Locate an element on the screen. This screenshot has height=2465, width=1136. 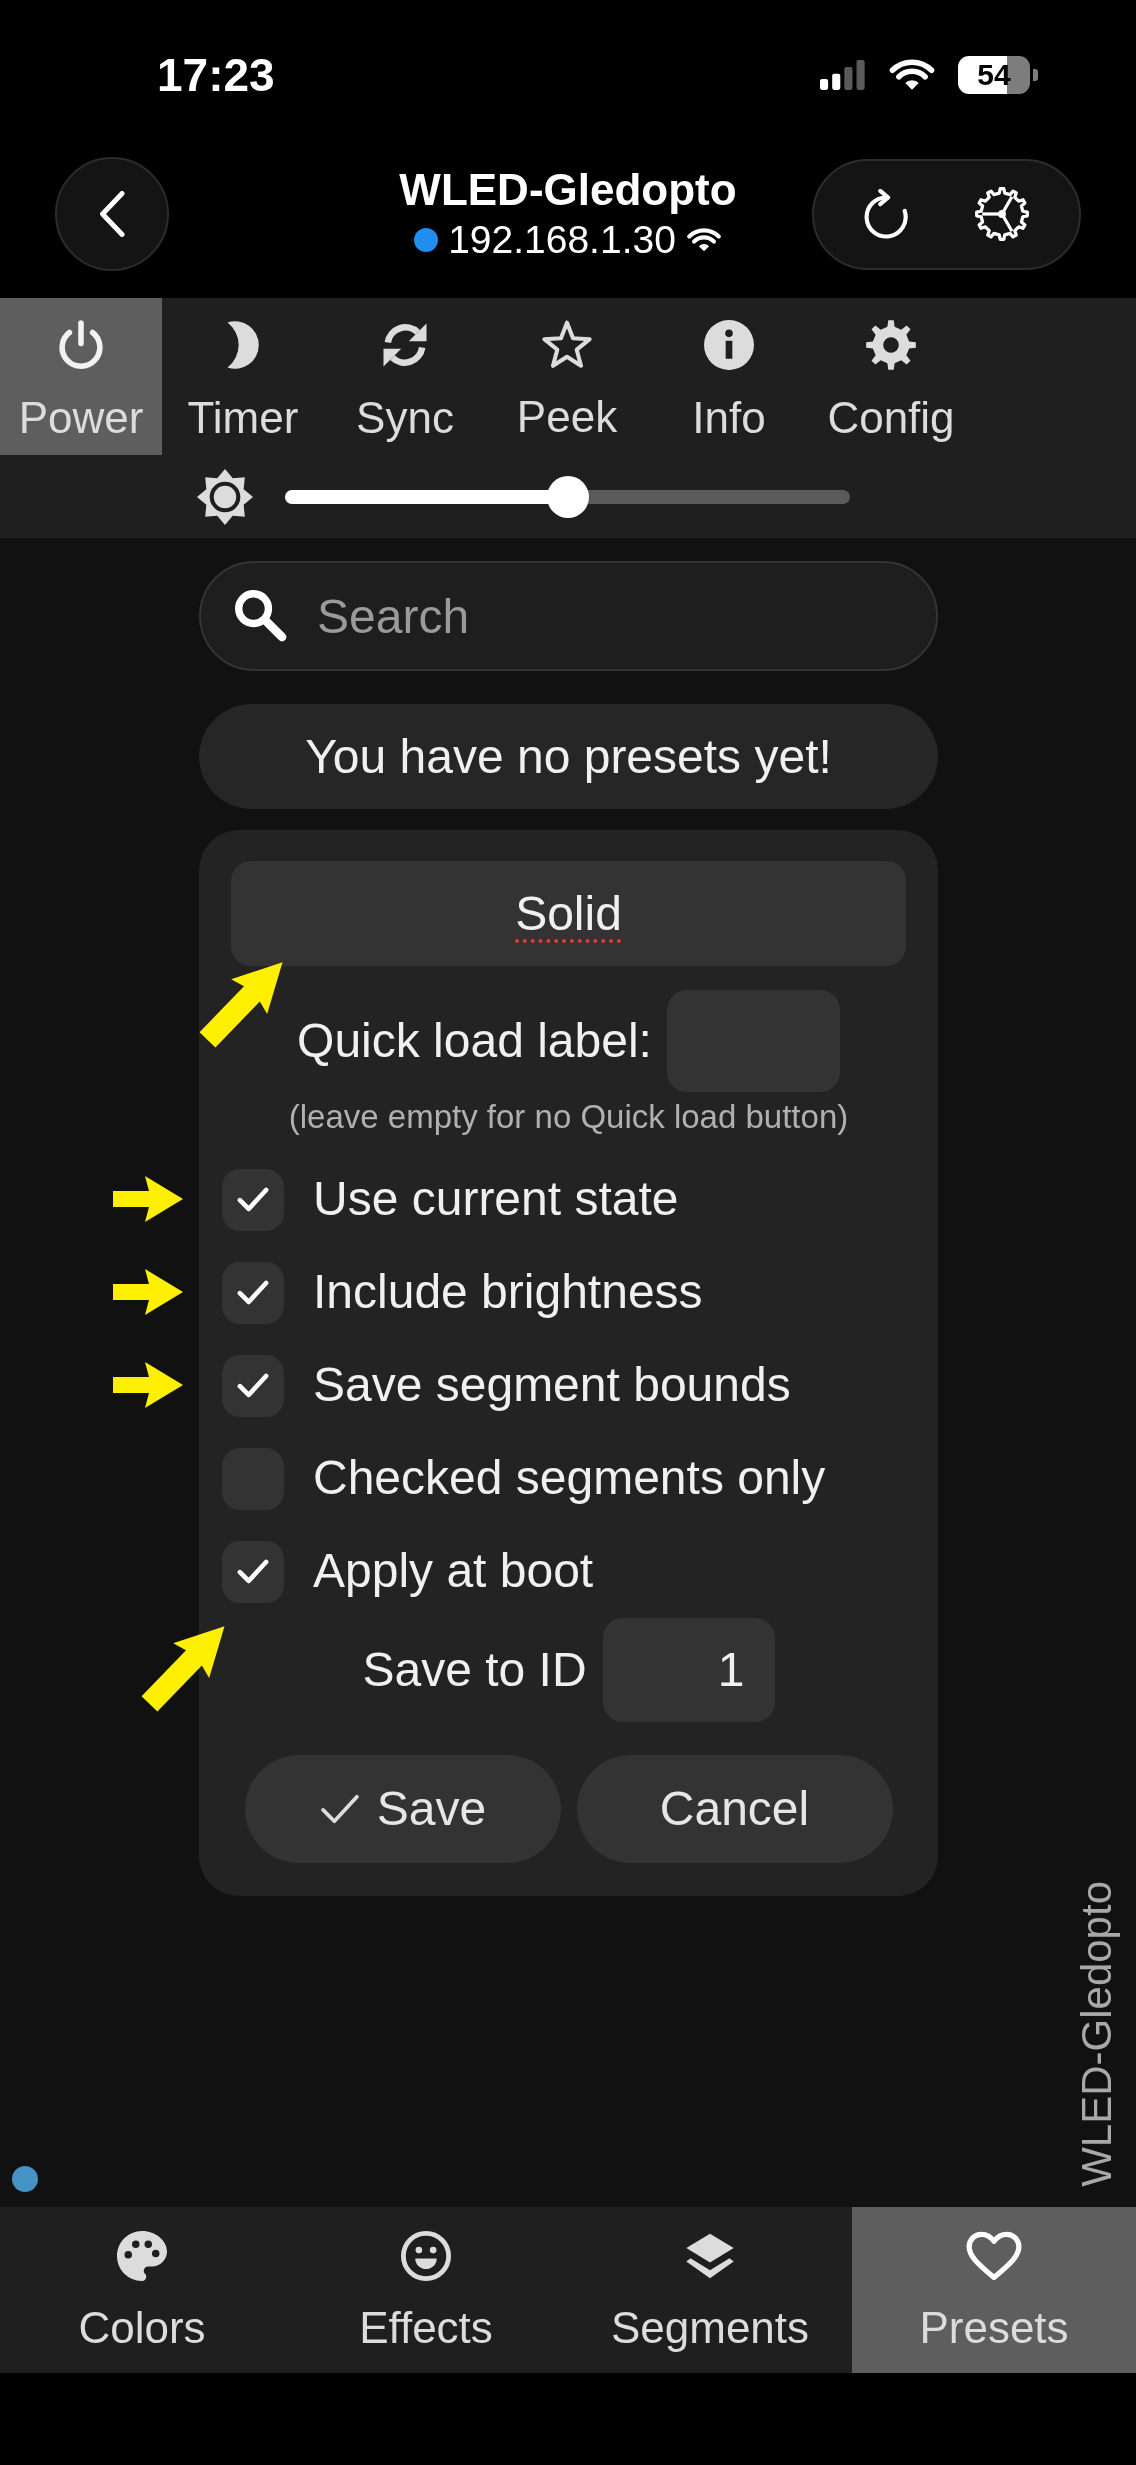
checkbox-label: Use current state is located at coordinates (496, 1199).